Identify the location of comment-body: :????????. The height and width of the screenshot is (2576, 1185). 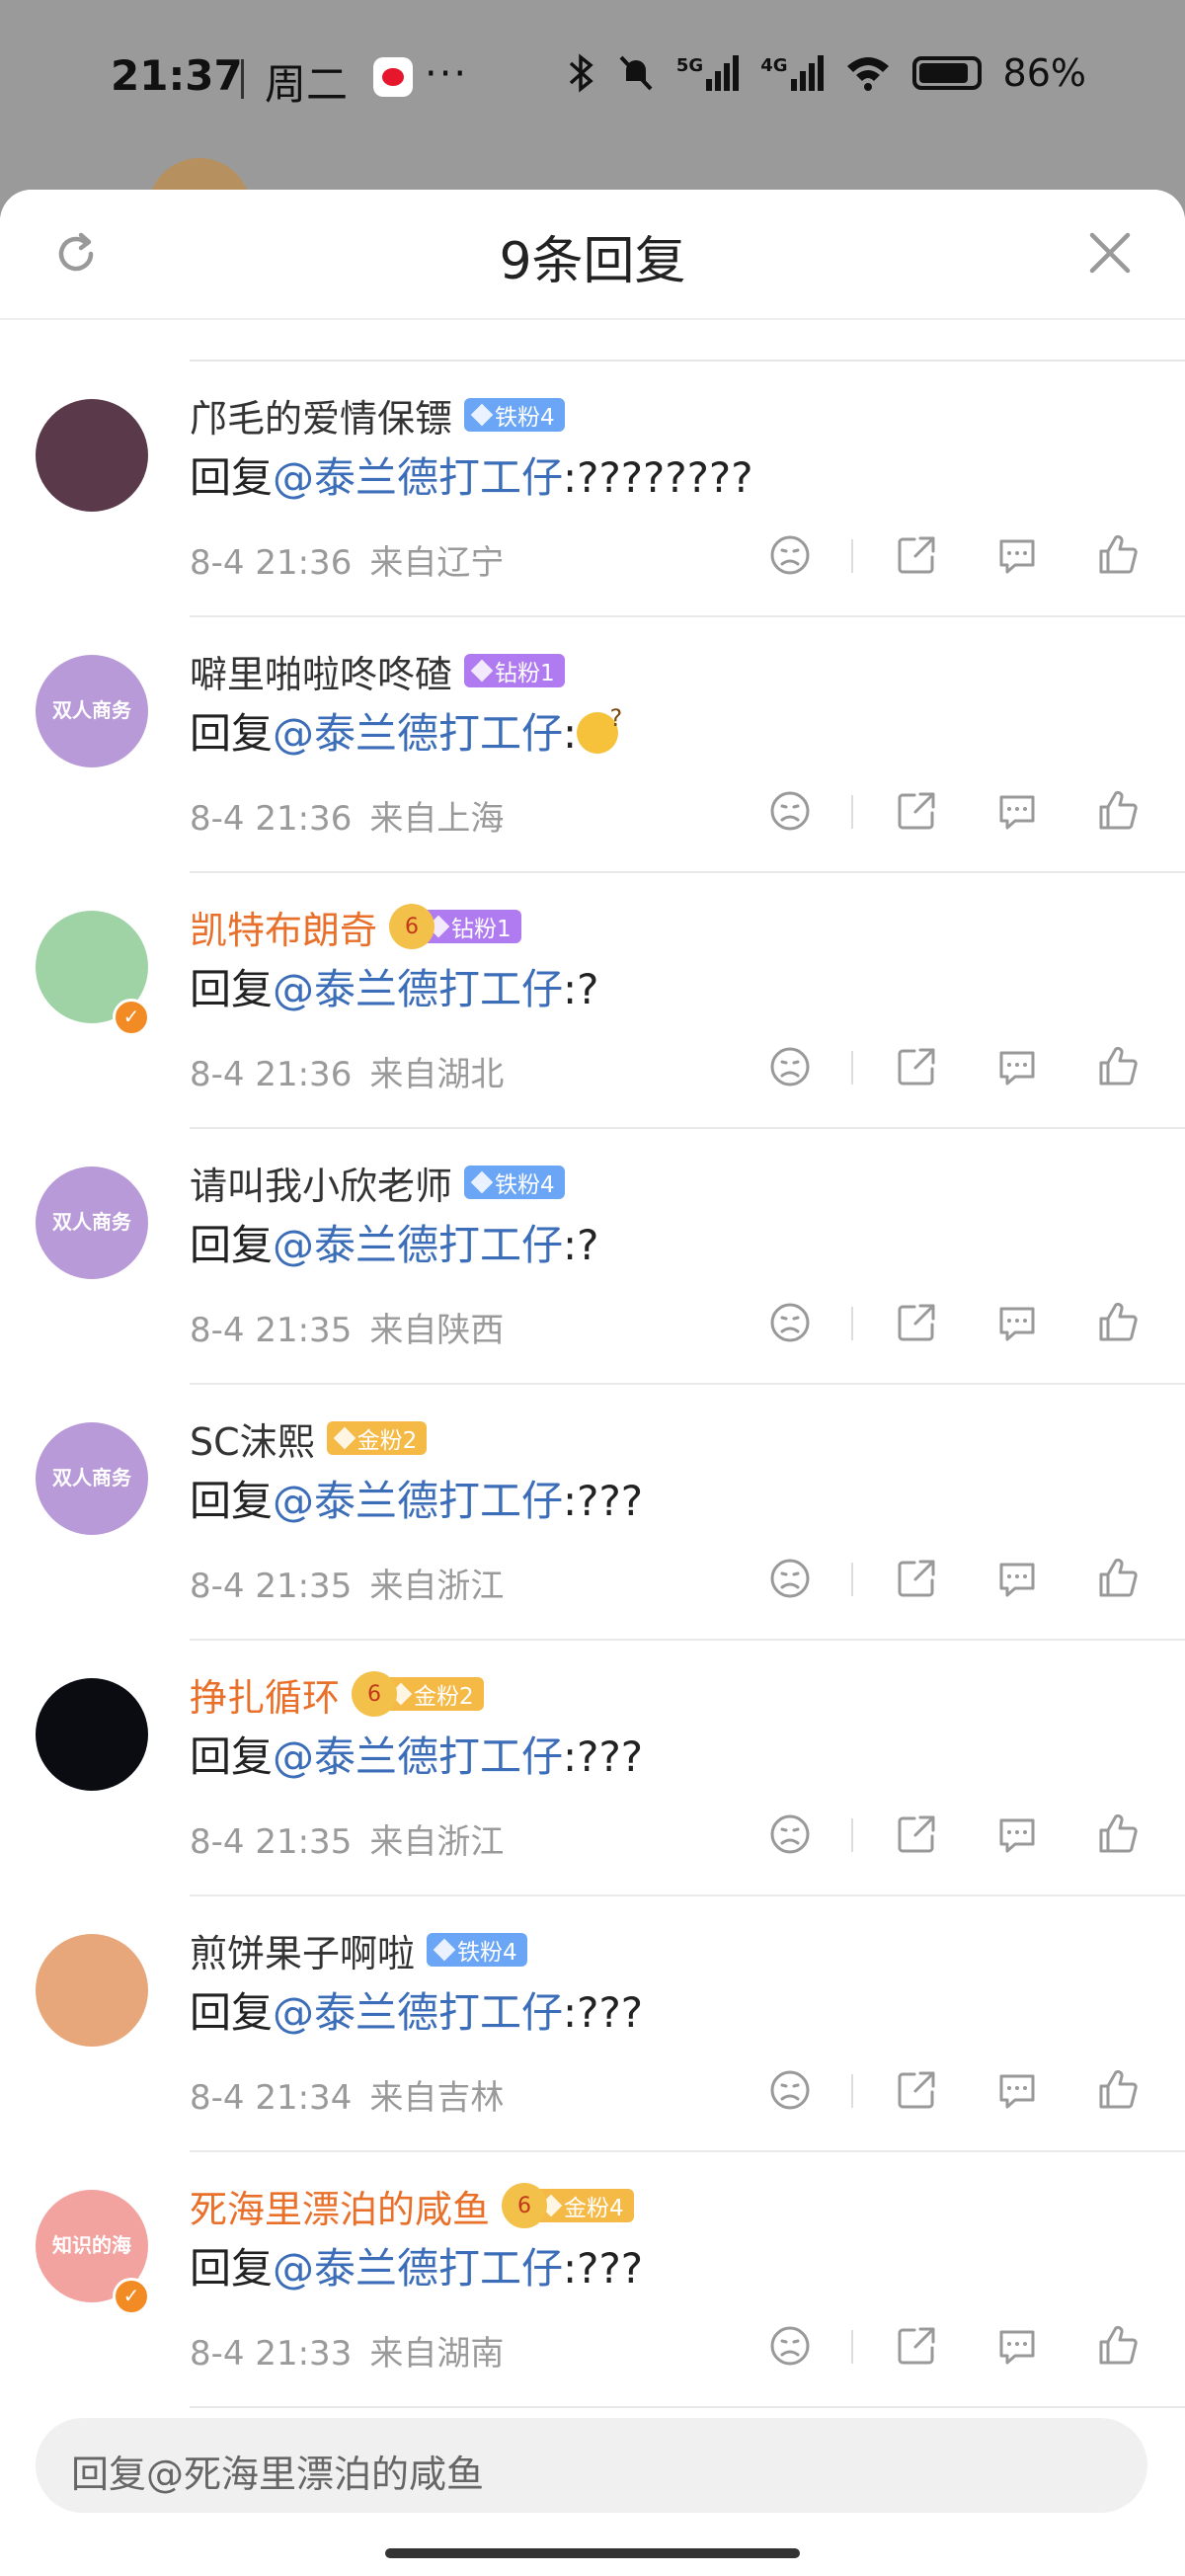
(658, 477).